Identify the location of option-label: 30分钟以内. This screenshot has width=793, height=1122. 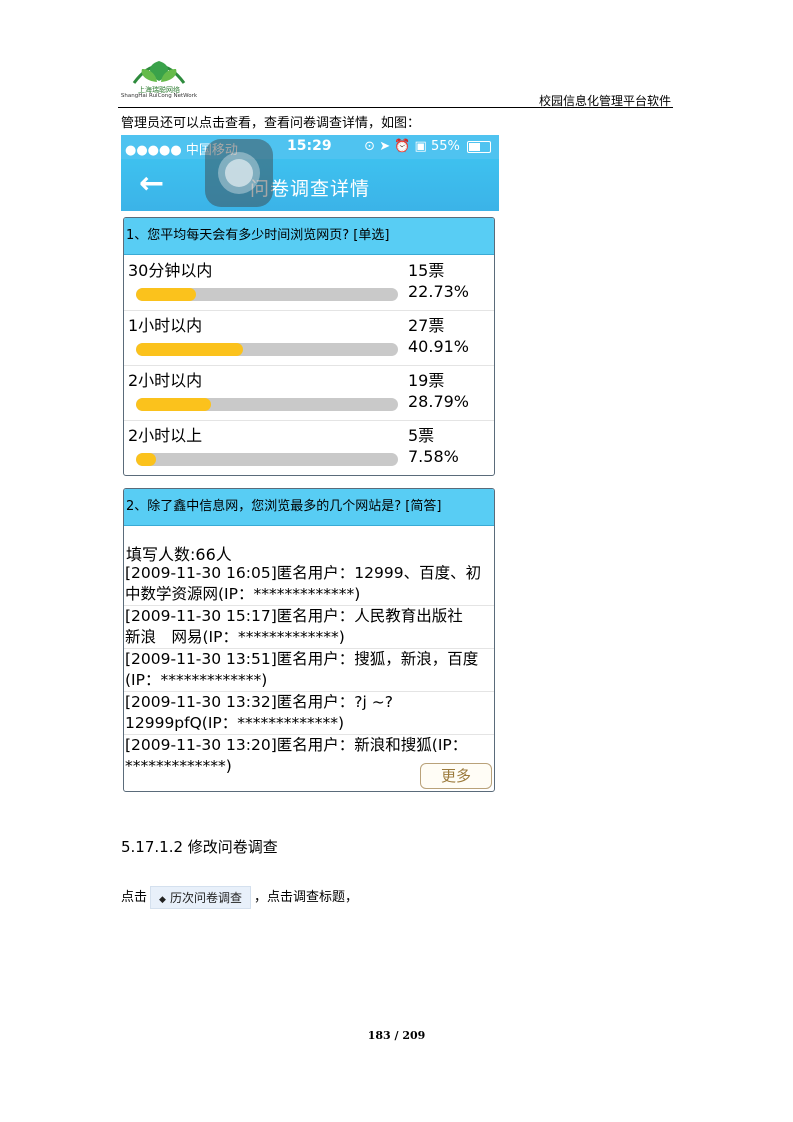
(170, 270).